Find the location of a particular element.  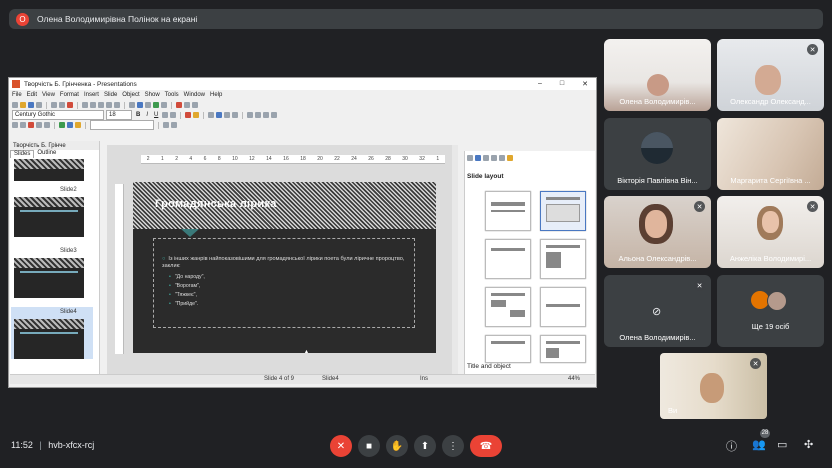

menu-object: Object is located at coordinates (130, 95).